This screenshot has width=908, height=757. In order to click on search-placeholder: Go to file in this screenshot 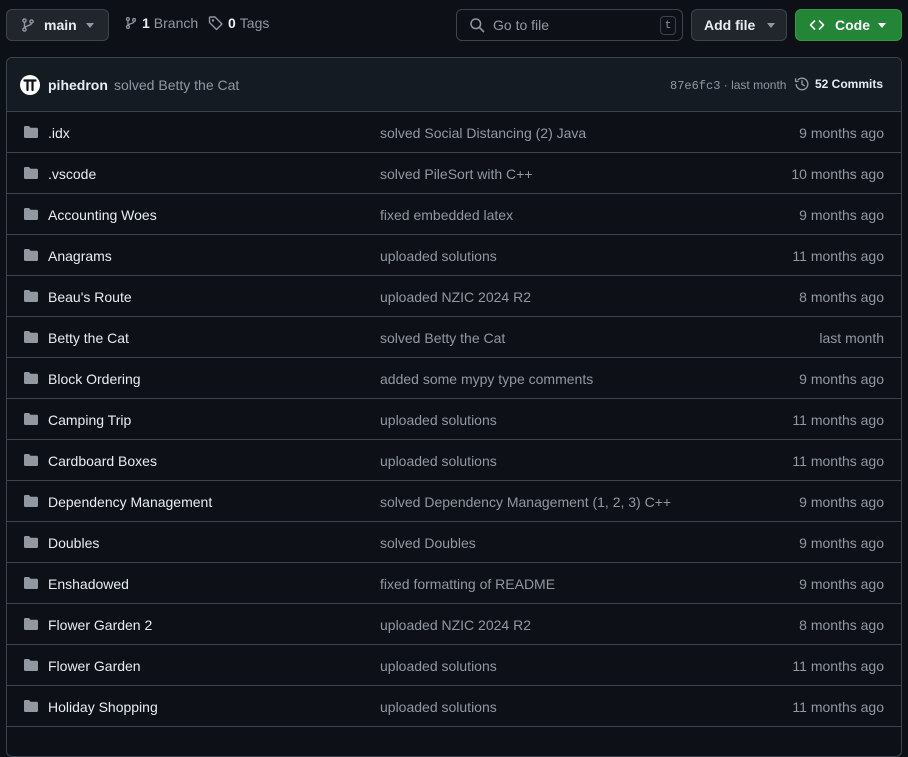, I will do `click(521, 25)`.